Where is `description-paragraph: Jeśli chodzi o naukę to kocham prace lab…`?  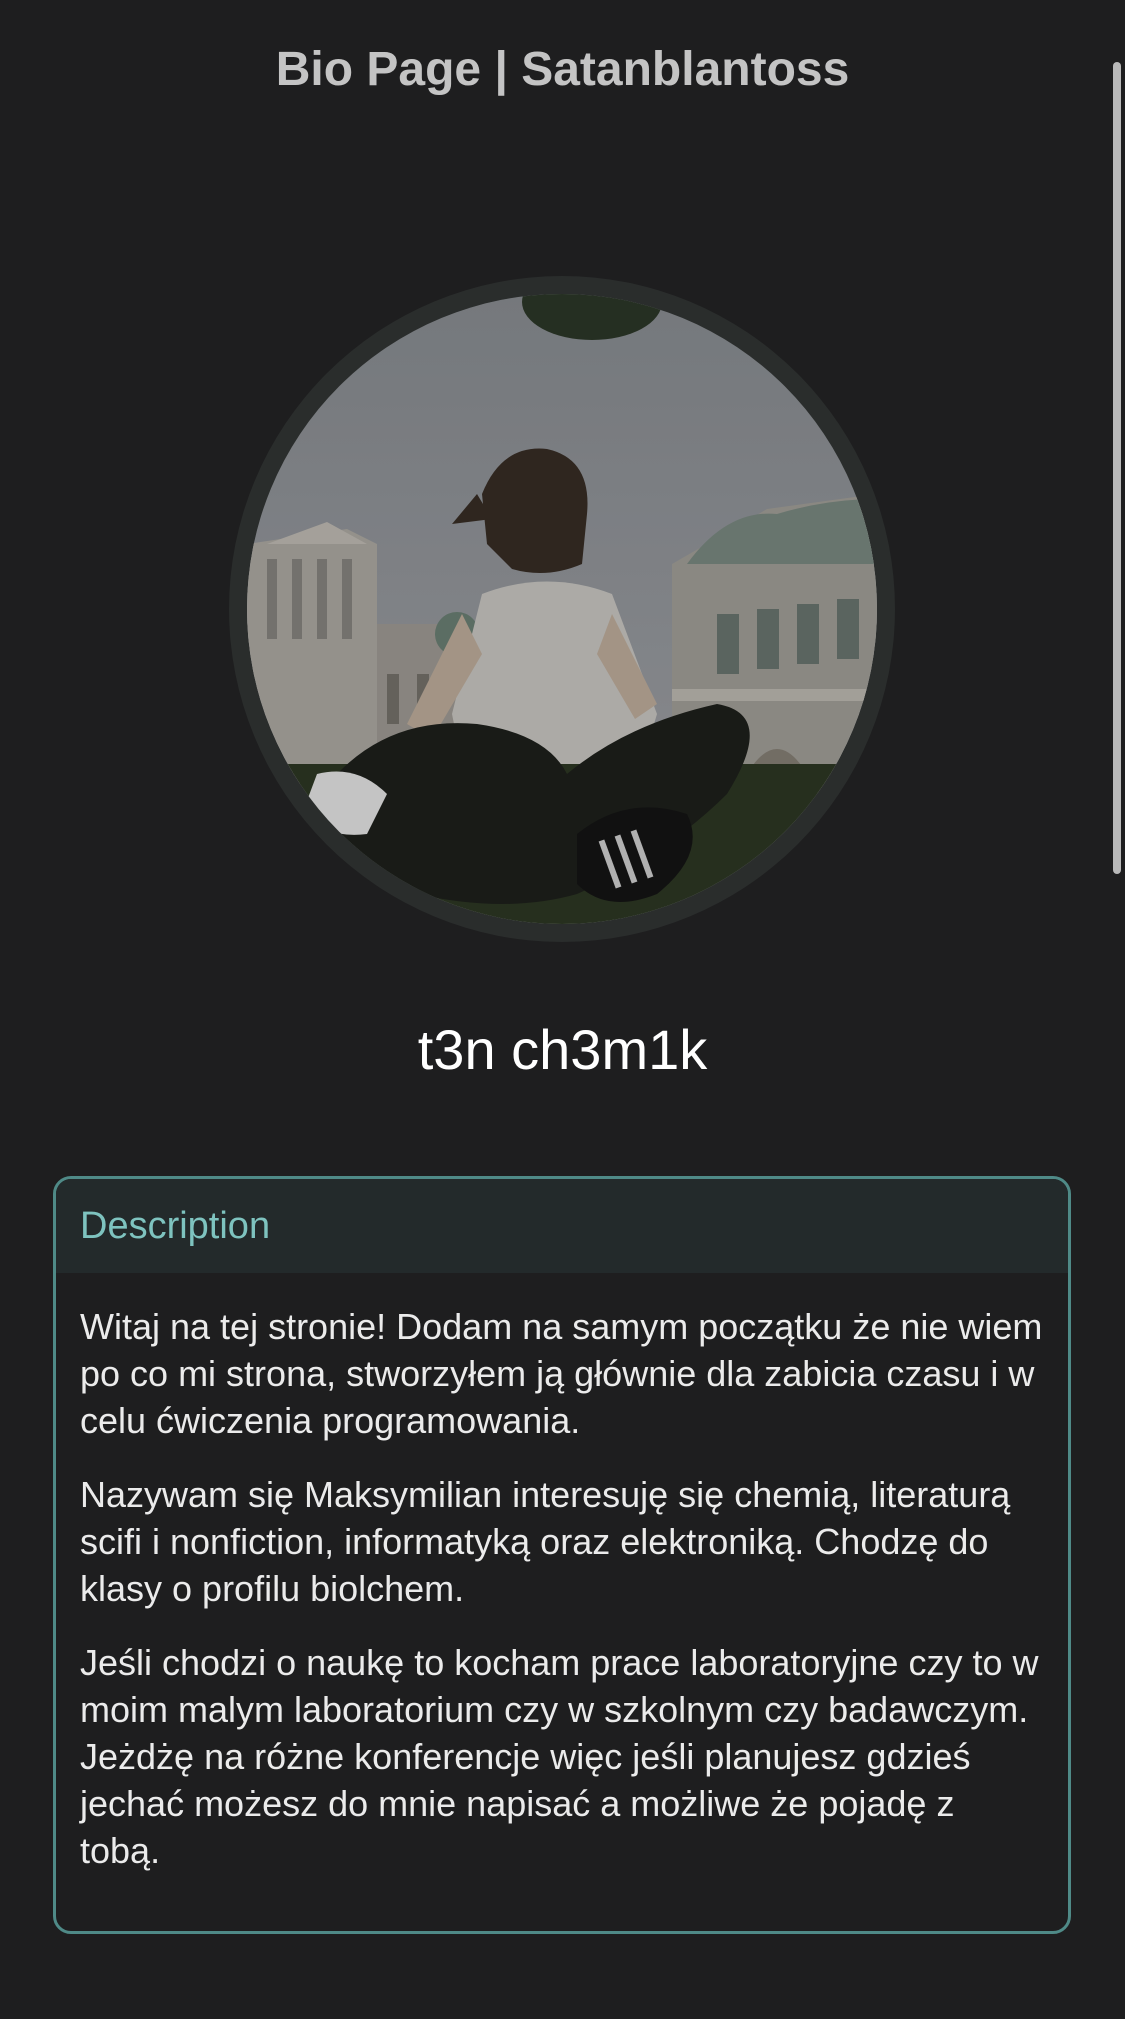 description-paragraph: Jeśli chodzi o naukę to kocham prace lab… is located at coordinates (559, 1756).